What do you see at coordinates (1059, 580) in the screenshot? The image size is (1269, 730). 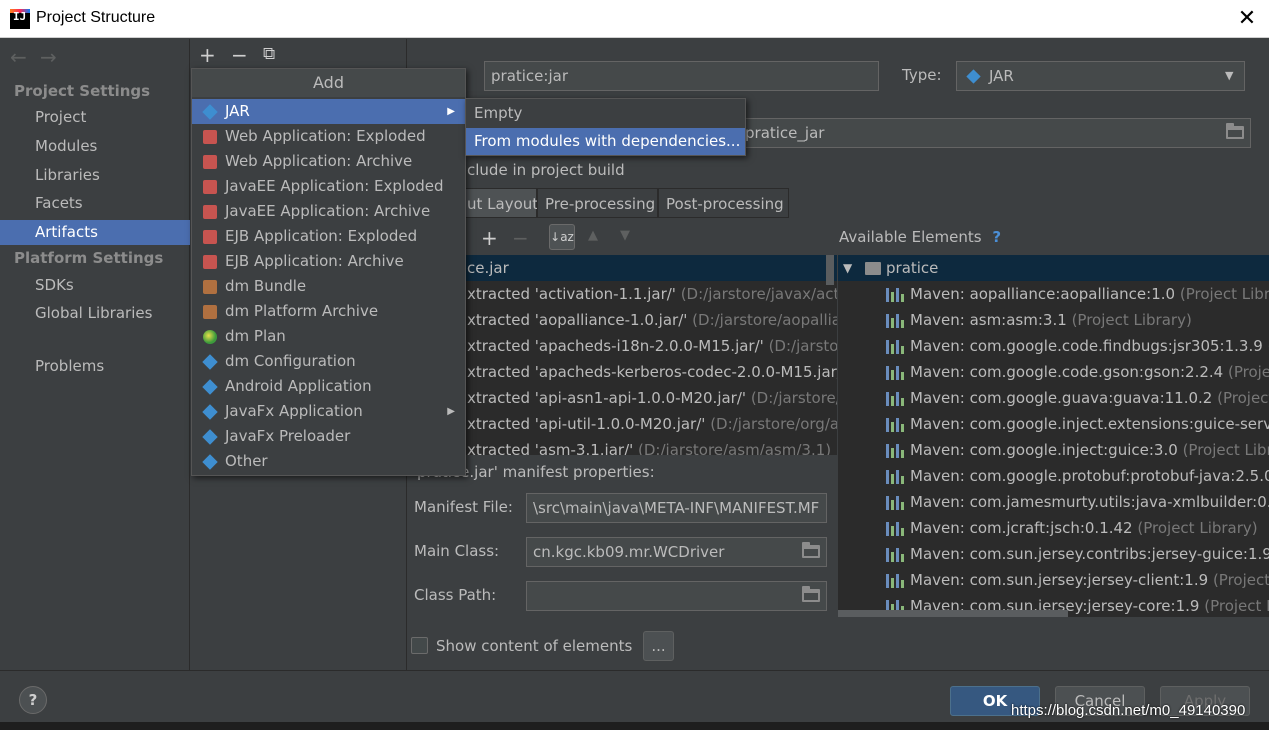 I see `library-name: Maven: com.sun.jersey:jersey-client:1.9` at bounding box center [1059, 580].